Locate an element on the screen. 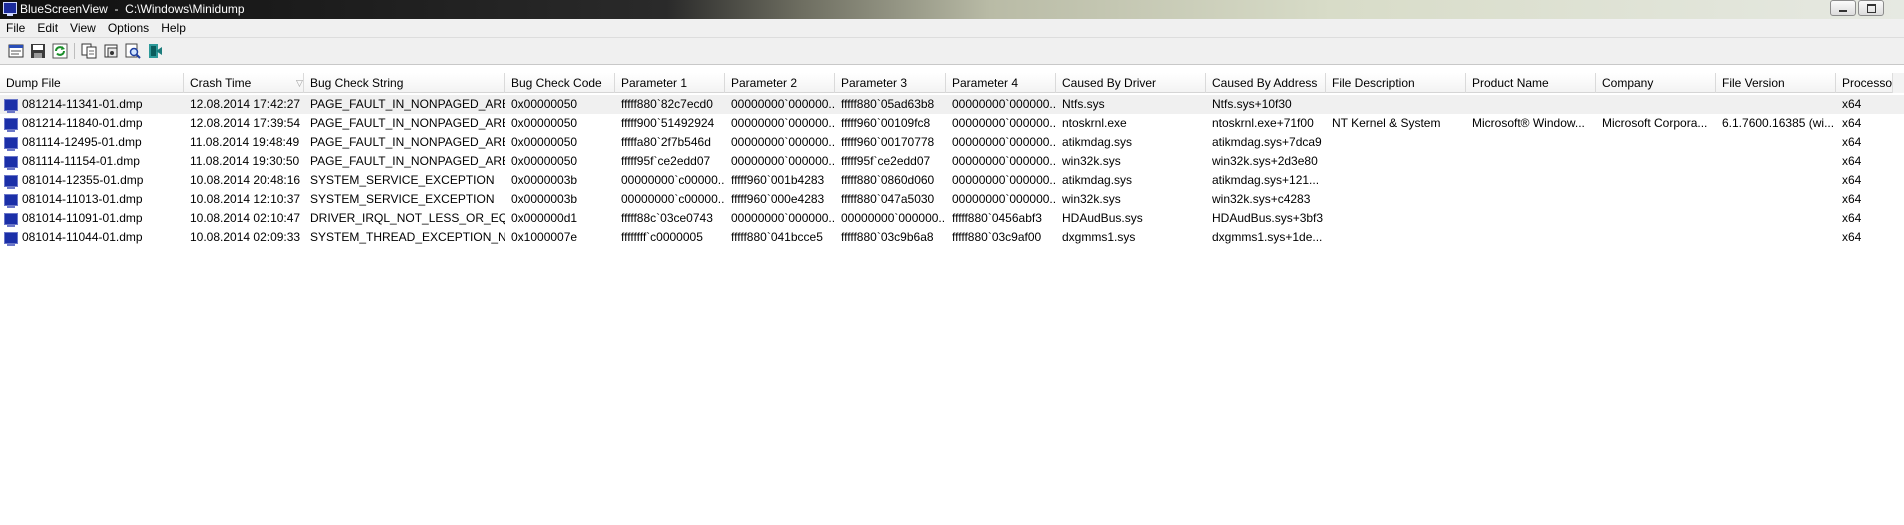  table-cell: fffff900`51492924 is located at coordinates (668, 123).